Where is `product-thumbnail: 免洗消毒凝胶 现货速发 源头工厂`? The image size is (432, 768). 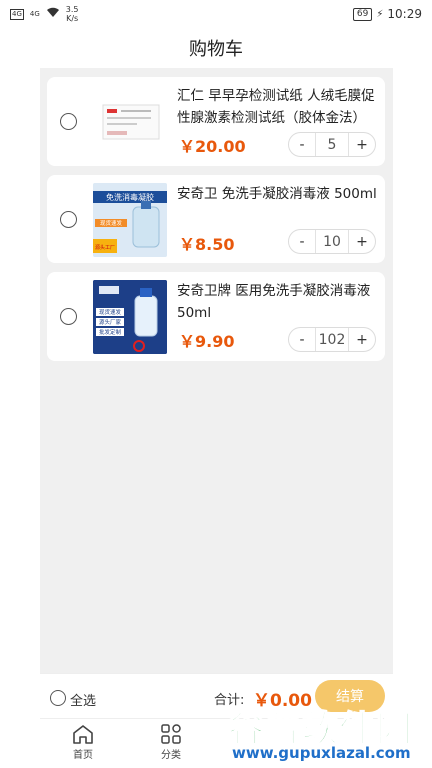
product-thumbnail: 免洗消毒凝胶 现货速发 源头工厂 is located at coordinates (130, 220).